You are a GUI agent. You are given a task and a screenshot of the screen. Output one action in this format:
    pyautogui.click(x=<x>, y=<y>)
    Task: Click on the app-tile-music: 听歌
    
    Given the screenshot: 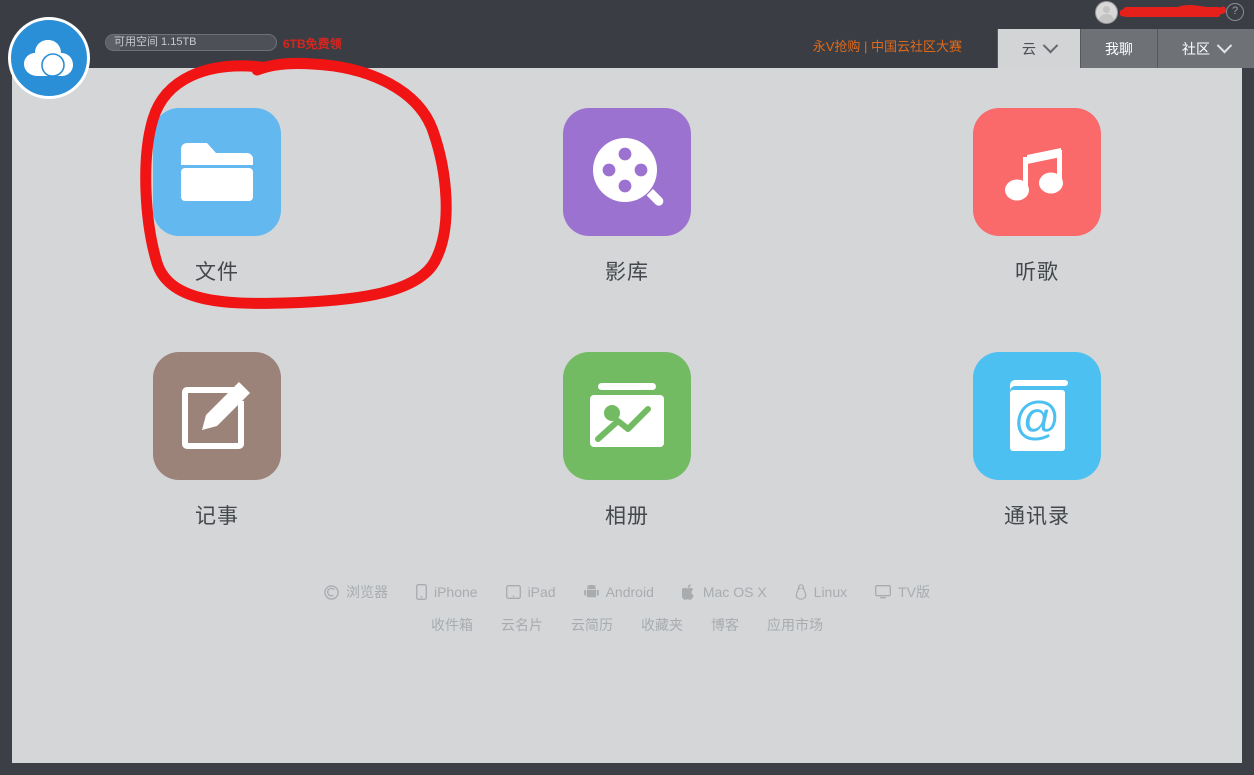 What is the action you would take?
    pyautogui.click(x=1037, y=197)
    